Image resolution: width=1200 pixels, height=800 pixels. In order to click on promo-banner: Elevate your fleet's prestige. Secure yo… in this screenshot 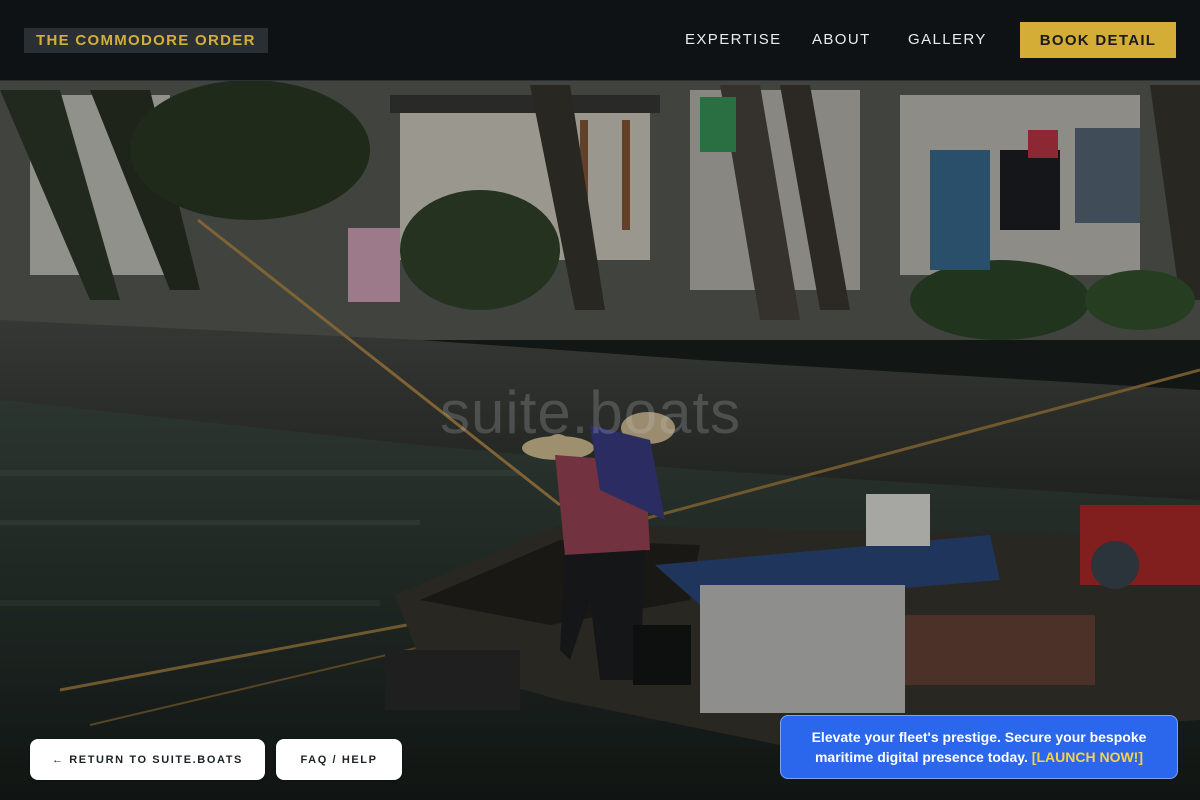, I will do `click(979, 747)`.